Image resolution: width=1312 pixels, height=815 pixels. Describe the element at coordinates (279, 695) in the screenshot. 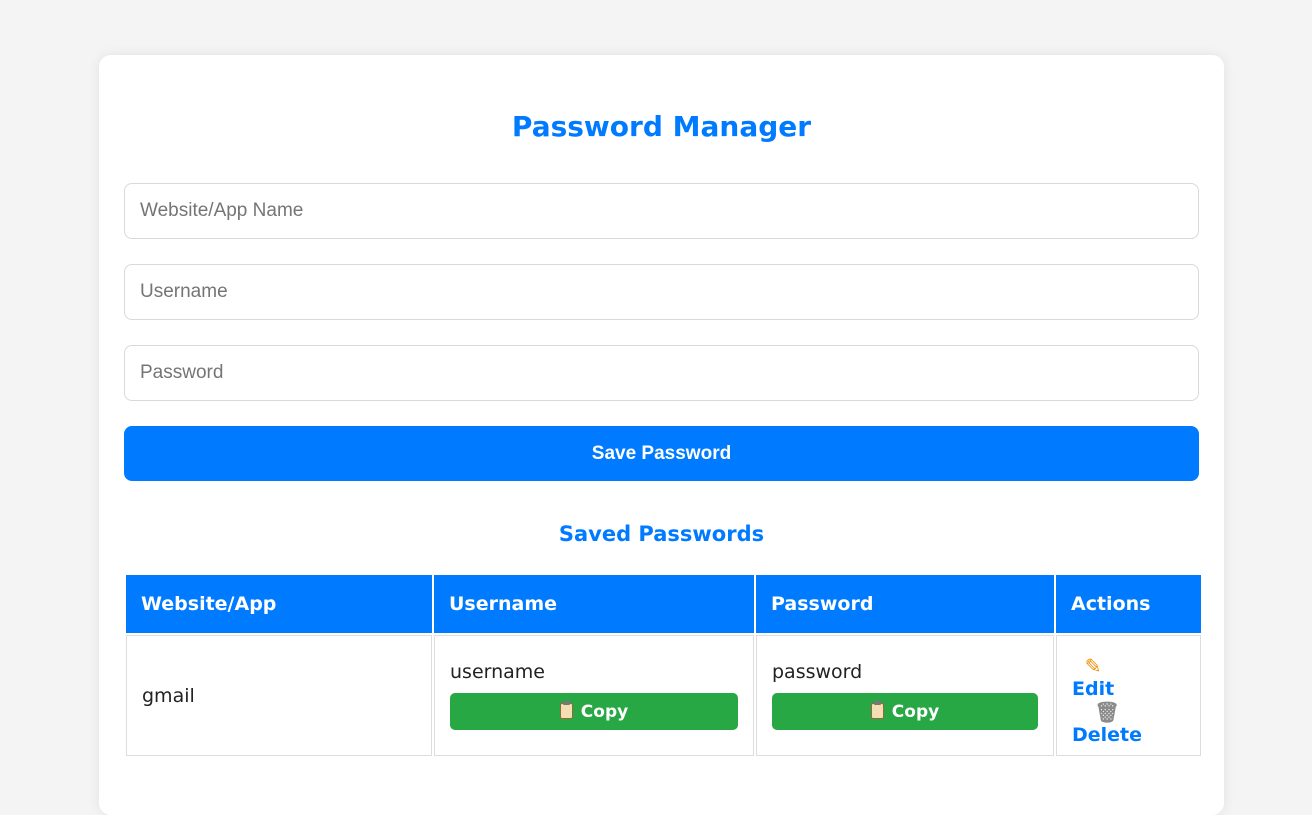

I see `website-cell: gmail` at that location.